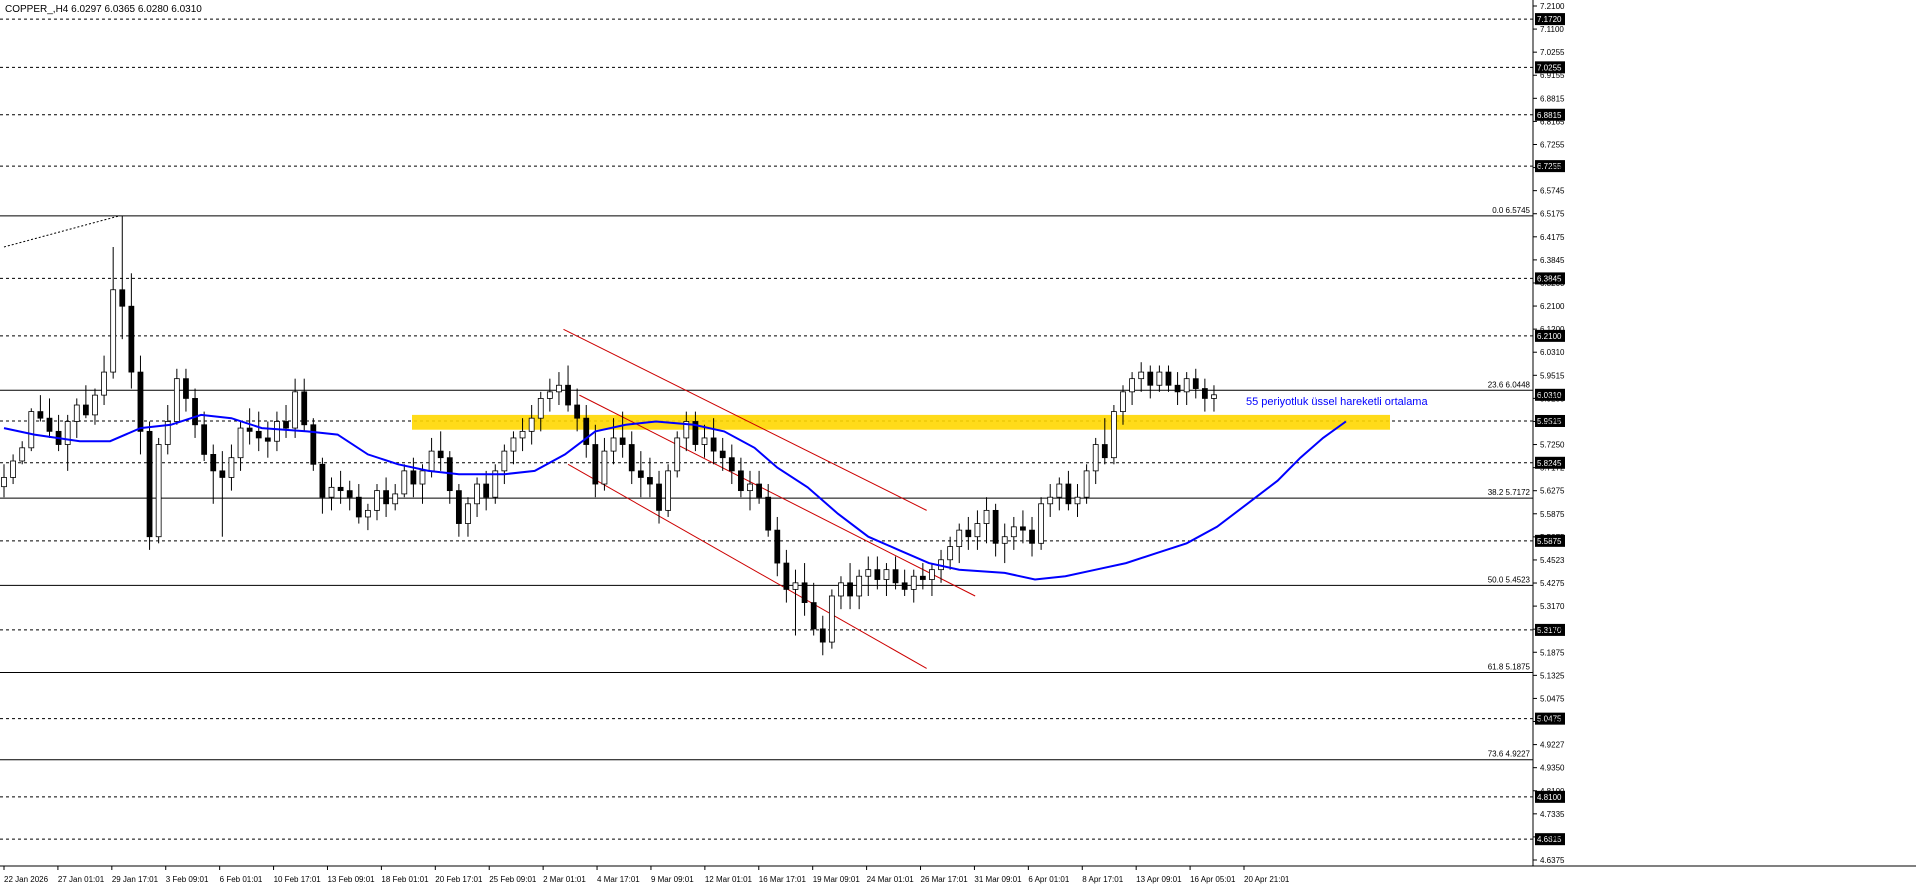 The width and height of the screenshot is (1916, 888). I want to click on price-tick-label: 7.1100, so click(1552, 29).